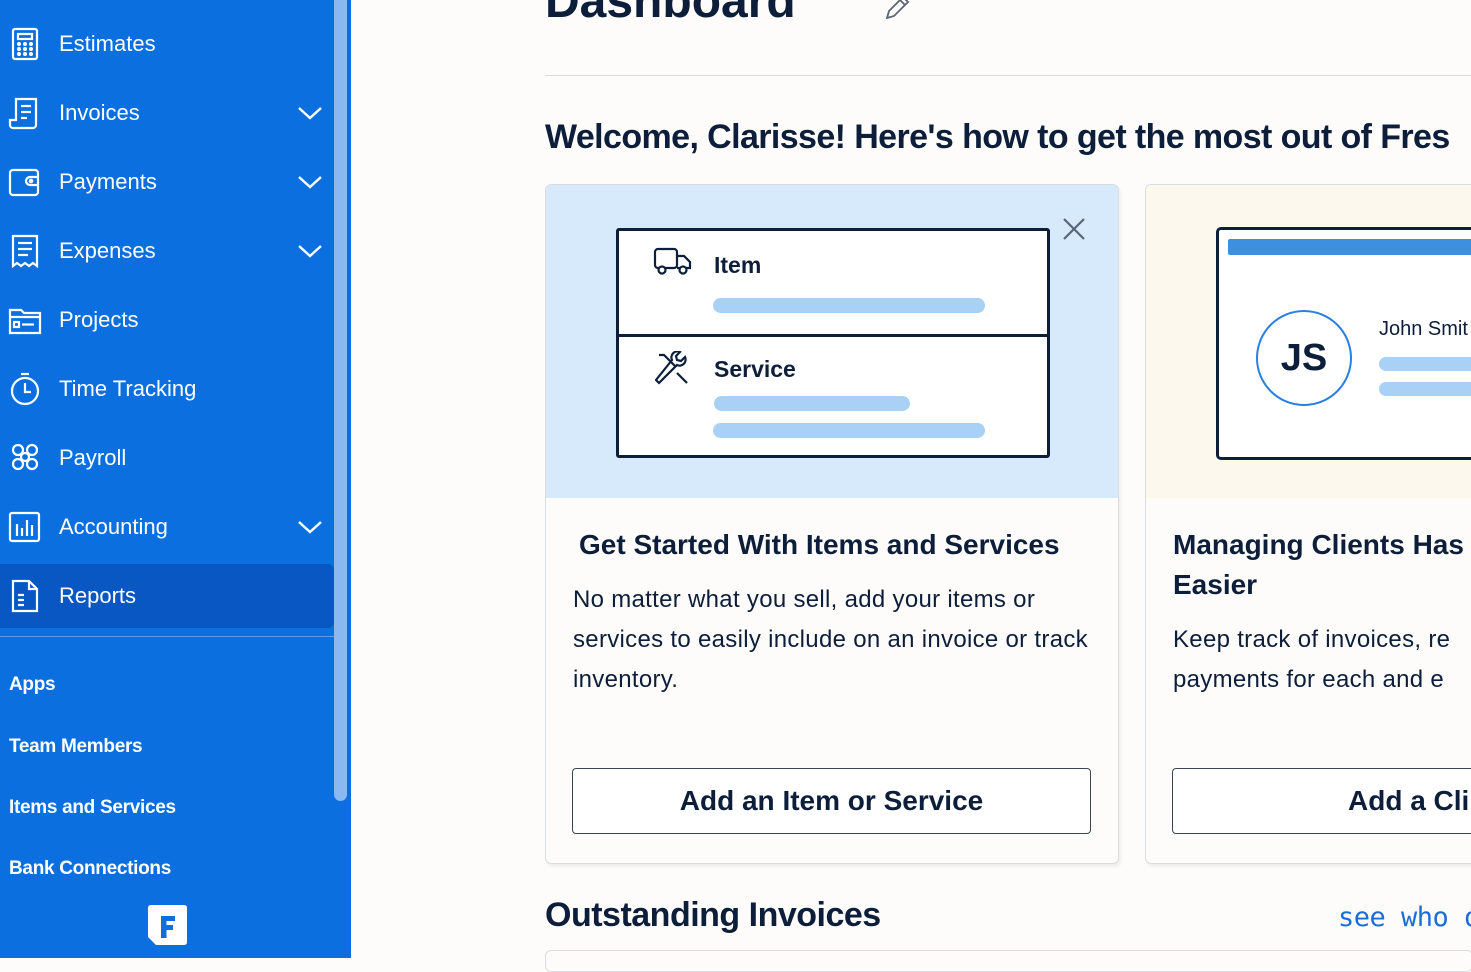  I want to click on sidebar-item-label: Projects, so click(99, 319).